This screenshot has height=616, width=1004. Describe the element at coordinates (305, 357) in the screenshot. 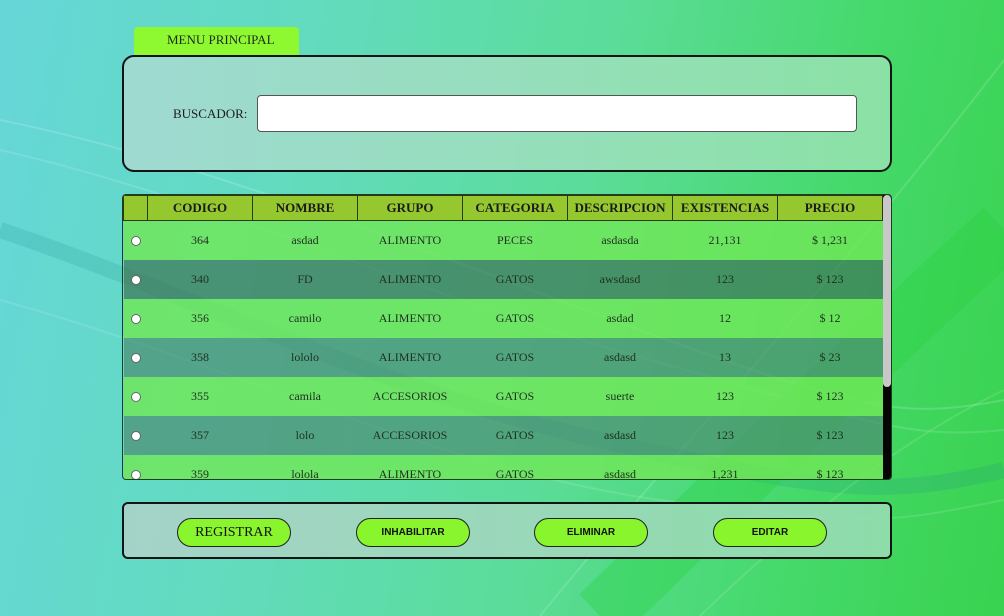

I see `cell-nombre: lololo` at that location.